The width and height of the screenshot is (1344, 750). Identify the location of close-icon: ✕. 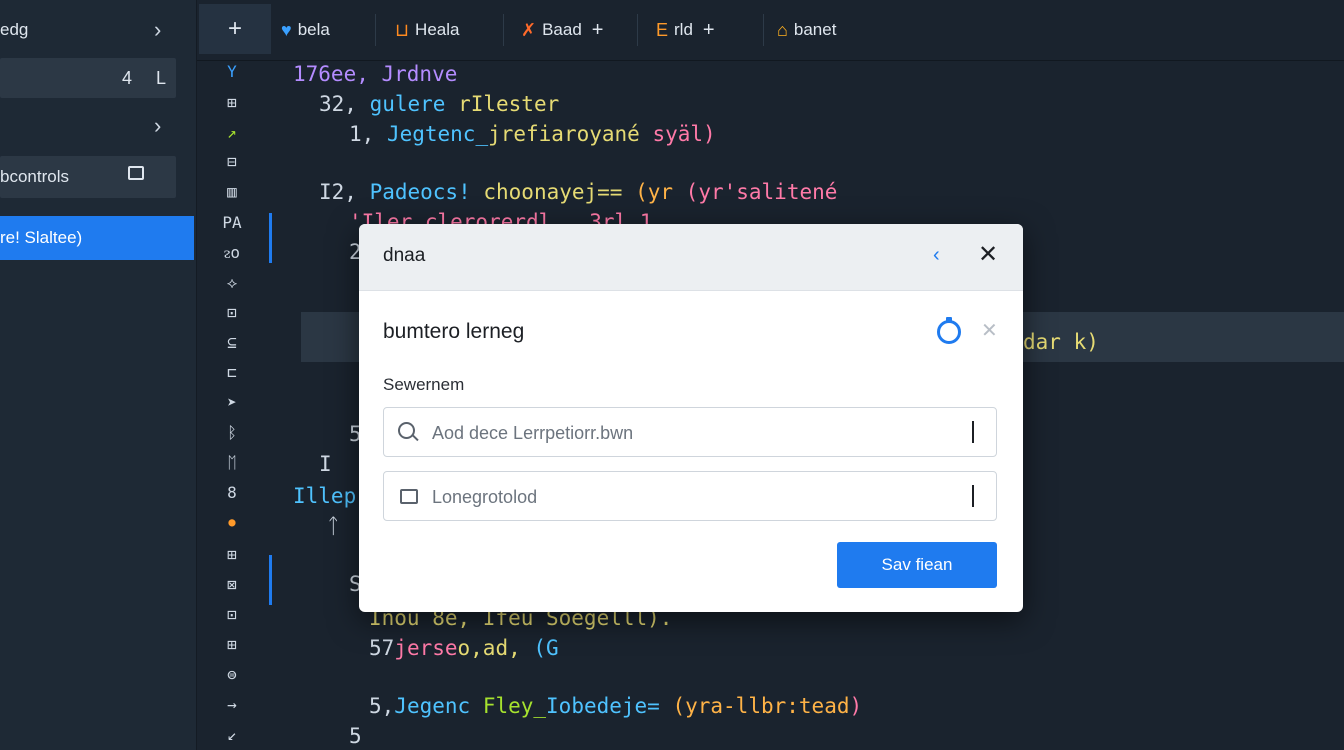
(988, 254).